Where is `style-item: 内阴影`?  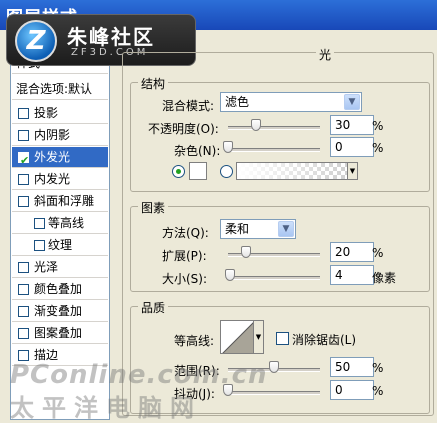
style-item: 内阴影 is located at coordinates (60, 135).